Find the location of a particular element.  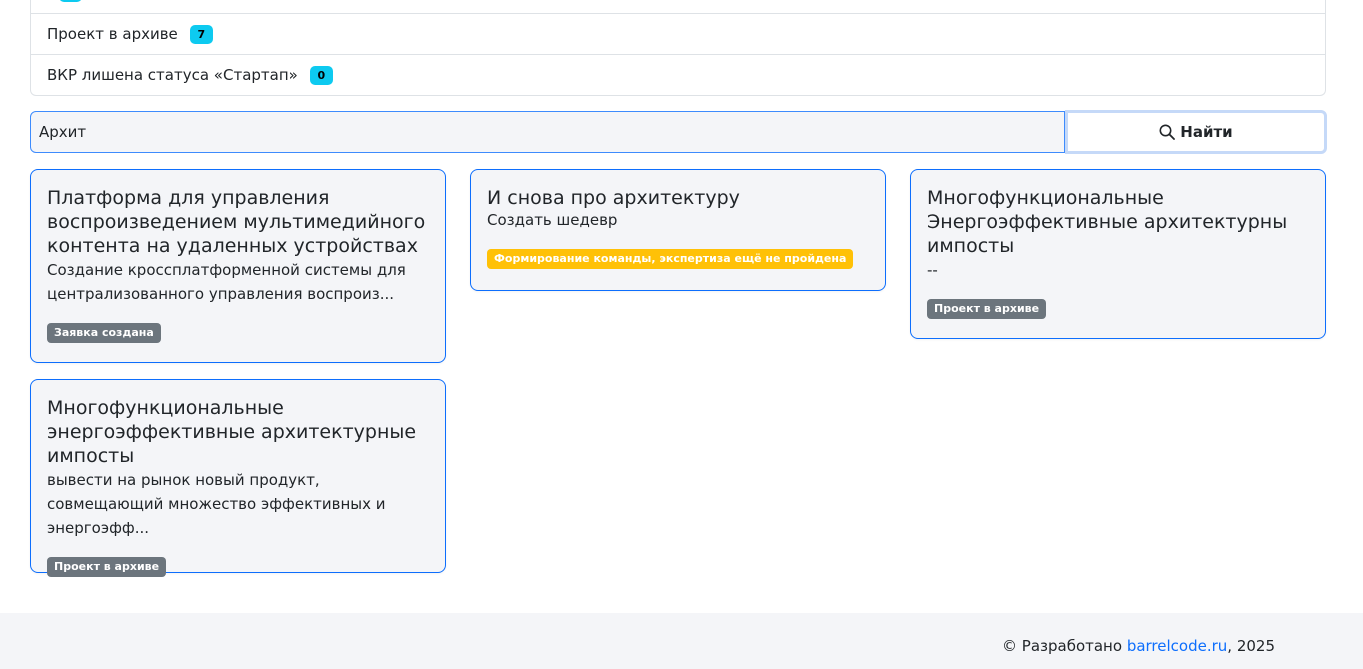

footer-prefix: © Разработано is located at coordinates (1064, 646).